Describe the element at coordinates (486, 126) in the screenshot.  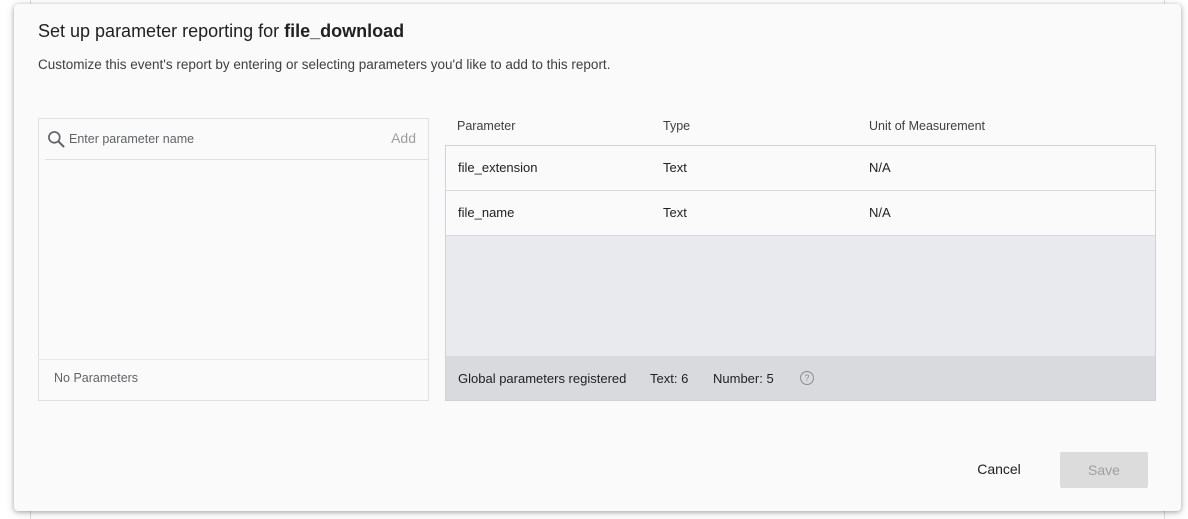
I see `column-header-parameter: Parameter` at that location.